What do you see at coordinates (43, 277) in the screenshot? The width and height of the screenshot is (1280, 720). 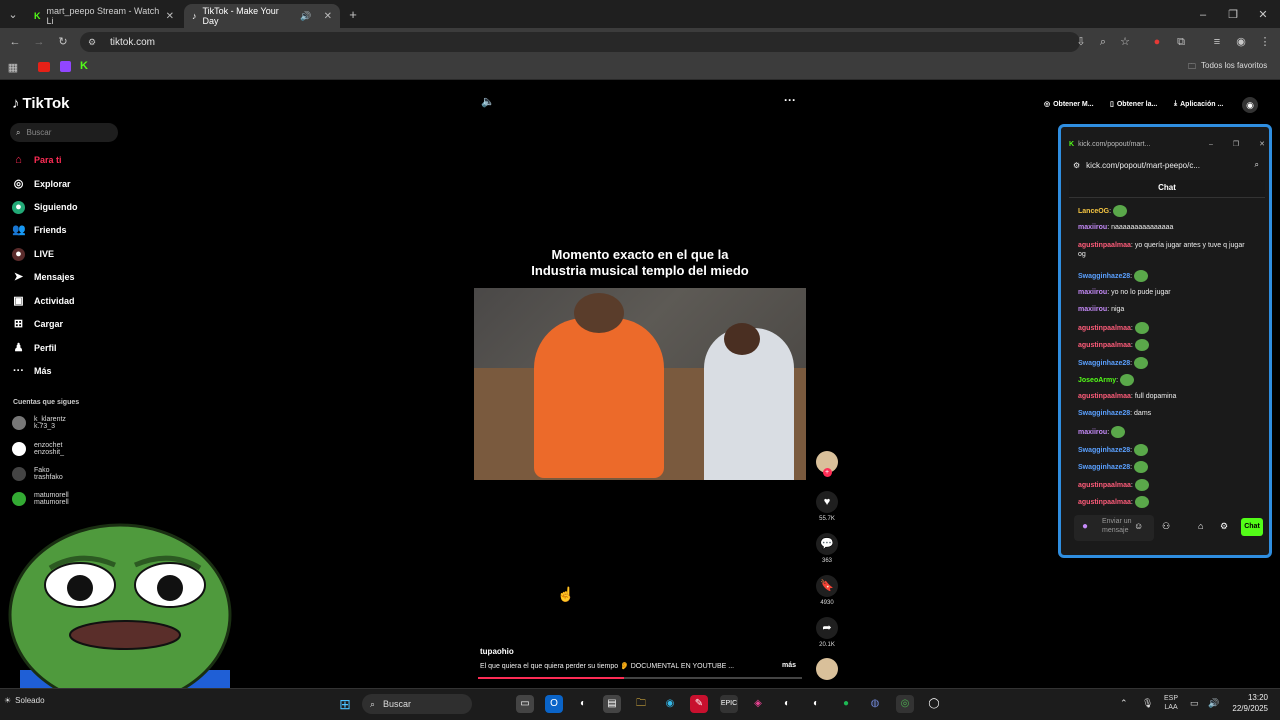 I see `nav-mensajes: ➤ Mensajes` at bounding box center [43, 277].